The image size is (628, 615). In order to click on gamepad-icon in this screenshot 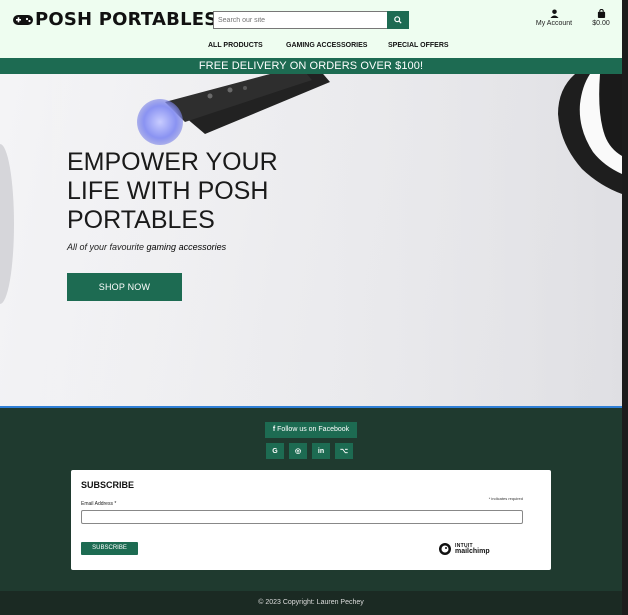, I will do `click(23, 19)`.